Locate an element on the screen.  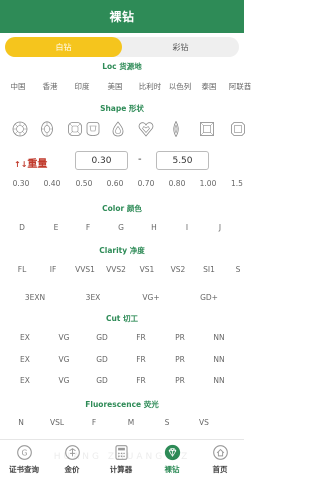
symmetry-options-row: EX VG GD FR PR NN is located at coordinates (122, 383).